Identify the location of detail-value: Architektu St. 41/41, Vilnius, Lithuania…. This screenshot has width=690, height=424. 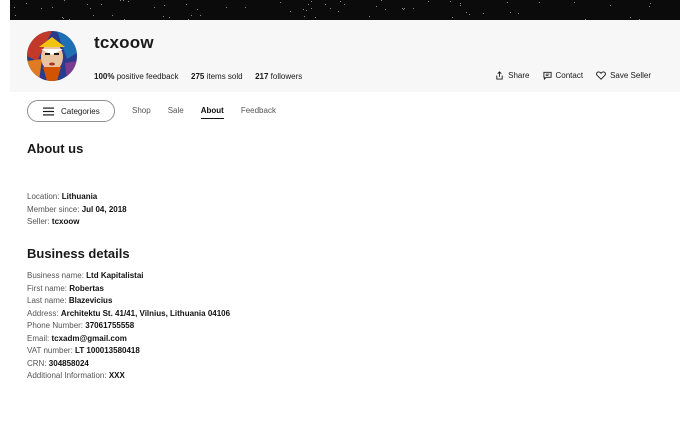
(145, 313).